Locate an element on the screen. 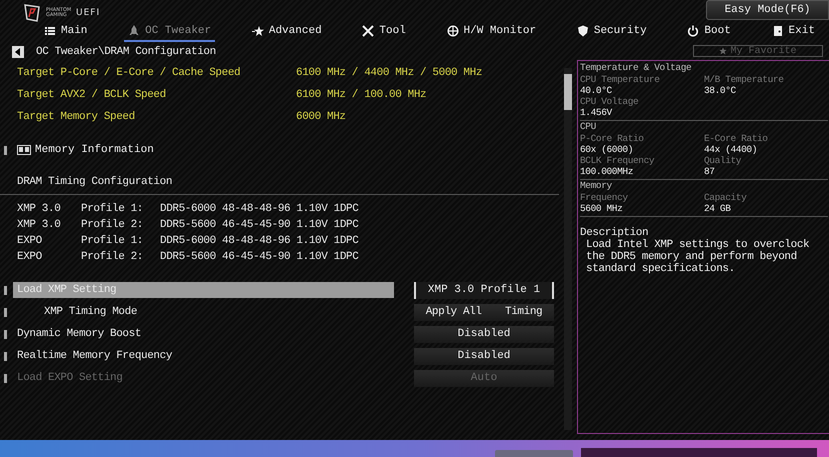  option-text: Timing is located at coordinates (523, 312).